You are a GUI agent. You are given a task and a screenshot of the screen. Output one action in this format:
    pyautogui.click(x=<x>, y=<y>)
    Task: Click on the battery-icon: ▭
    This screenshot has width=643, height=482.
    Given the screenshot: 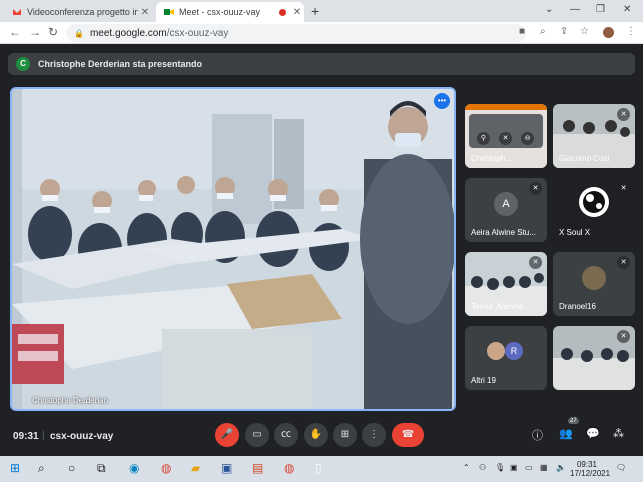 What is the action you would take?
    pyautogui.click(x=529, y=467)
    